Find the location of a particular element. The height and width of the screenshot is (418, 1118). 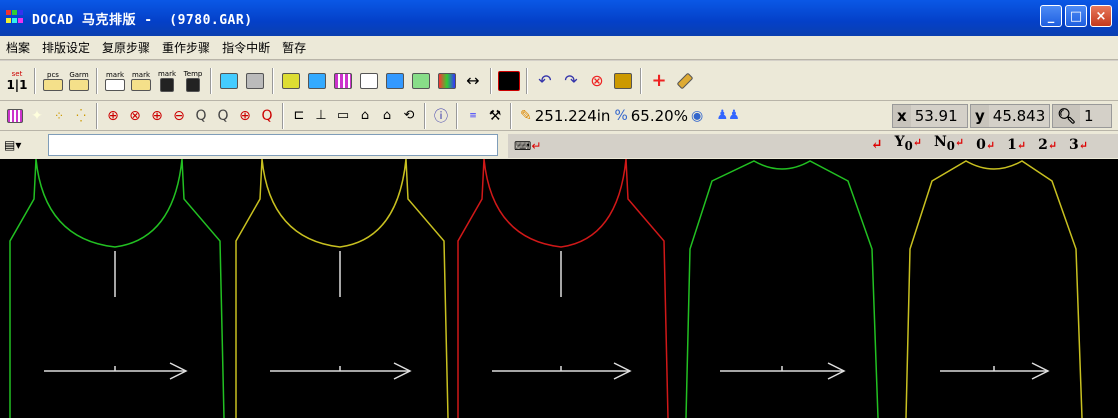

mark-open-button: mark is located at coordinates (141, 81).